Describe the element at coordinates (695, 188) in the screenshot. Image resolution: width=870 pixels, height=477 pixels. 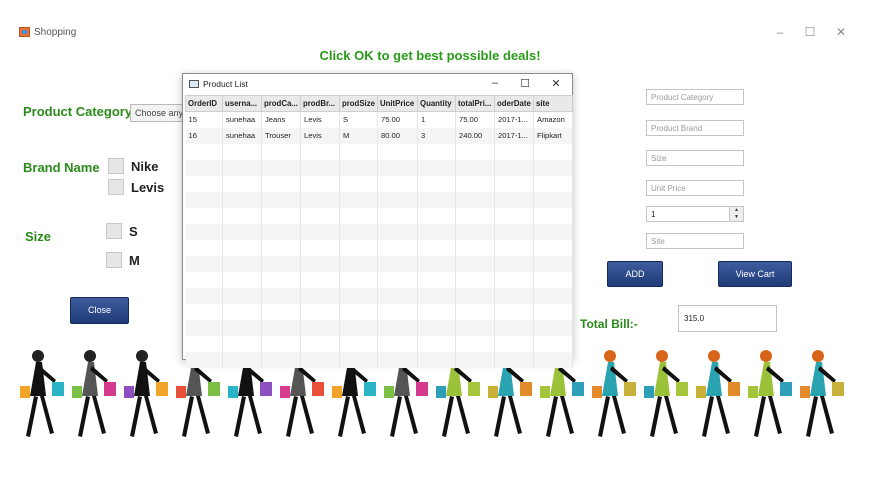
I see `unit-price-field: Unit Price` at that location.